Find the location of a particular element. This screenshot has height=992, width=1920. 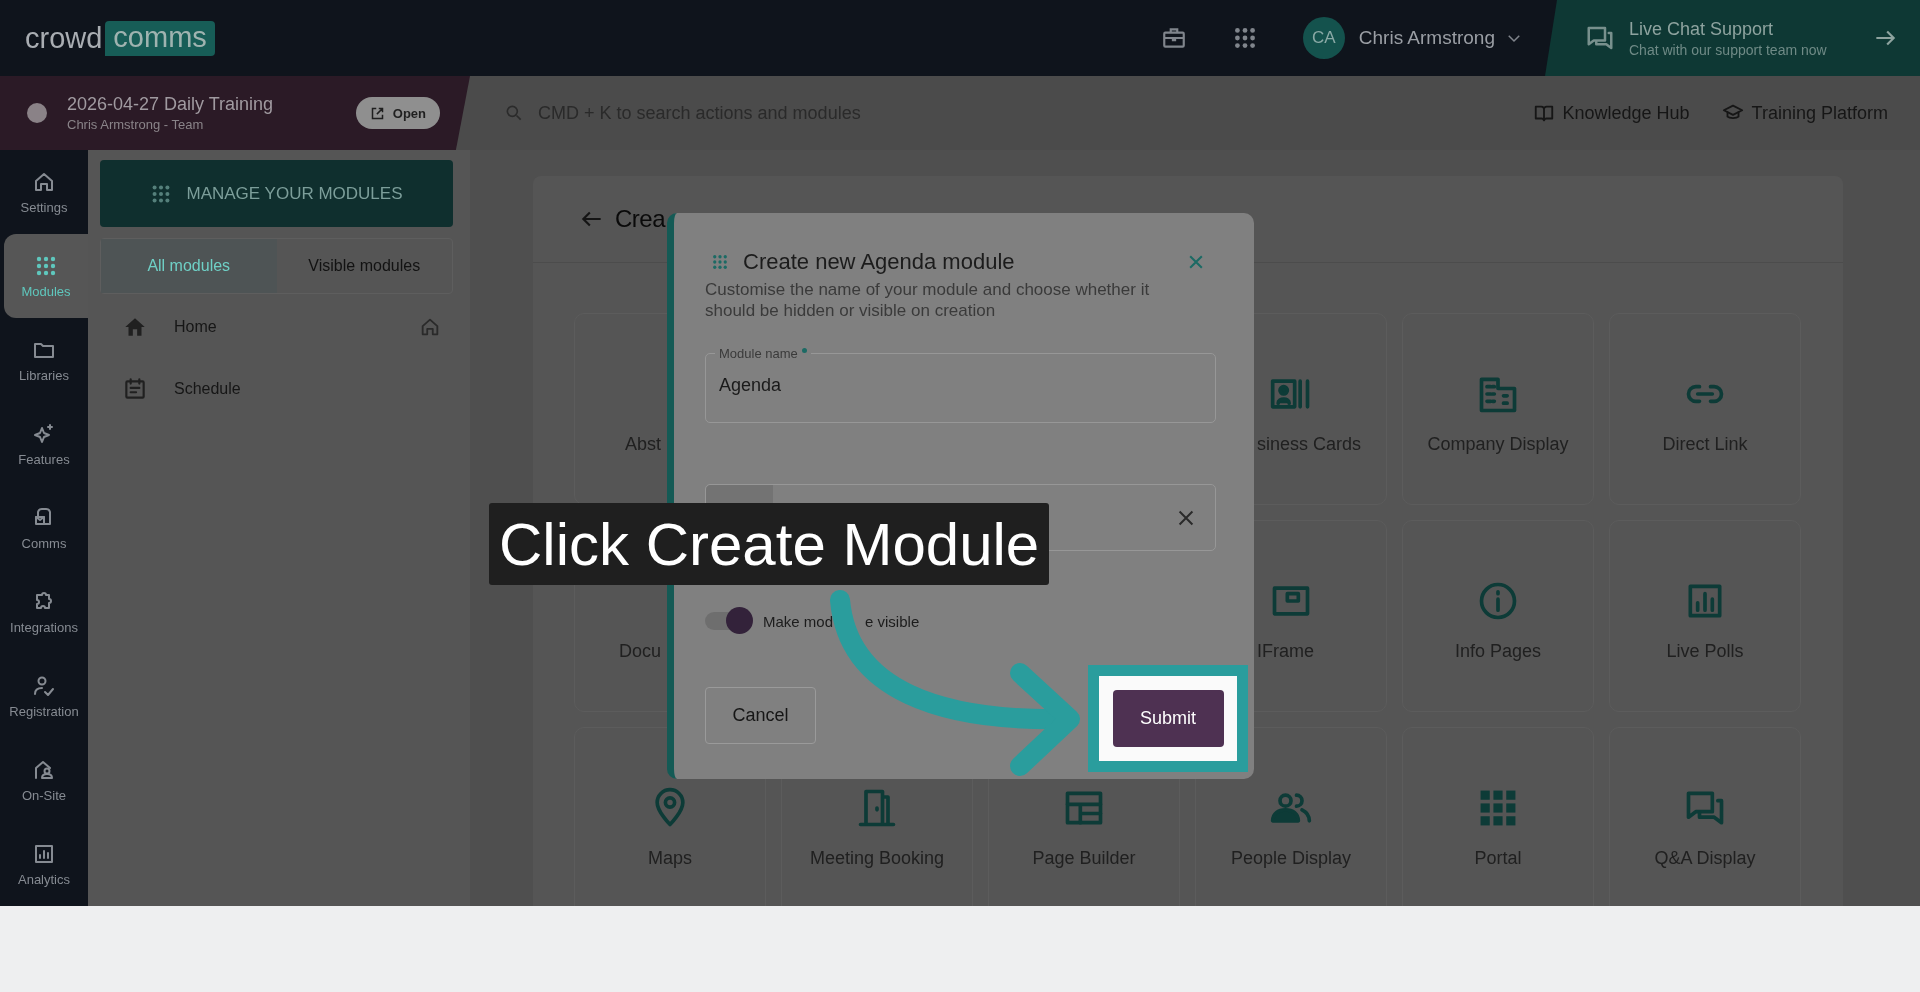

toggle-label: Make mod is located at coordinates (798, 621).